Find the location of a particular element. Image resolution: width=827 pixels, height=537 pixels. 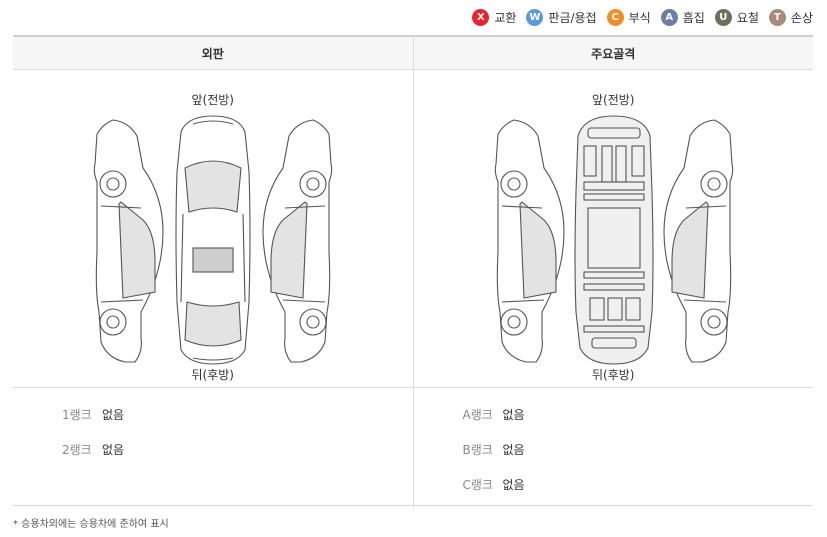

a-badge-icon: A is located at coordinates (669, 17).